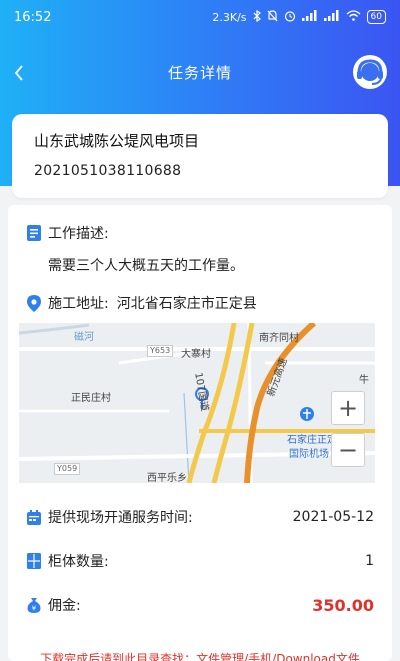 This screenshot has height=661, width=400. Describe the element at coordinates (91, 398) in the screenshot. I see `map-label: 正民庄村` at that location.